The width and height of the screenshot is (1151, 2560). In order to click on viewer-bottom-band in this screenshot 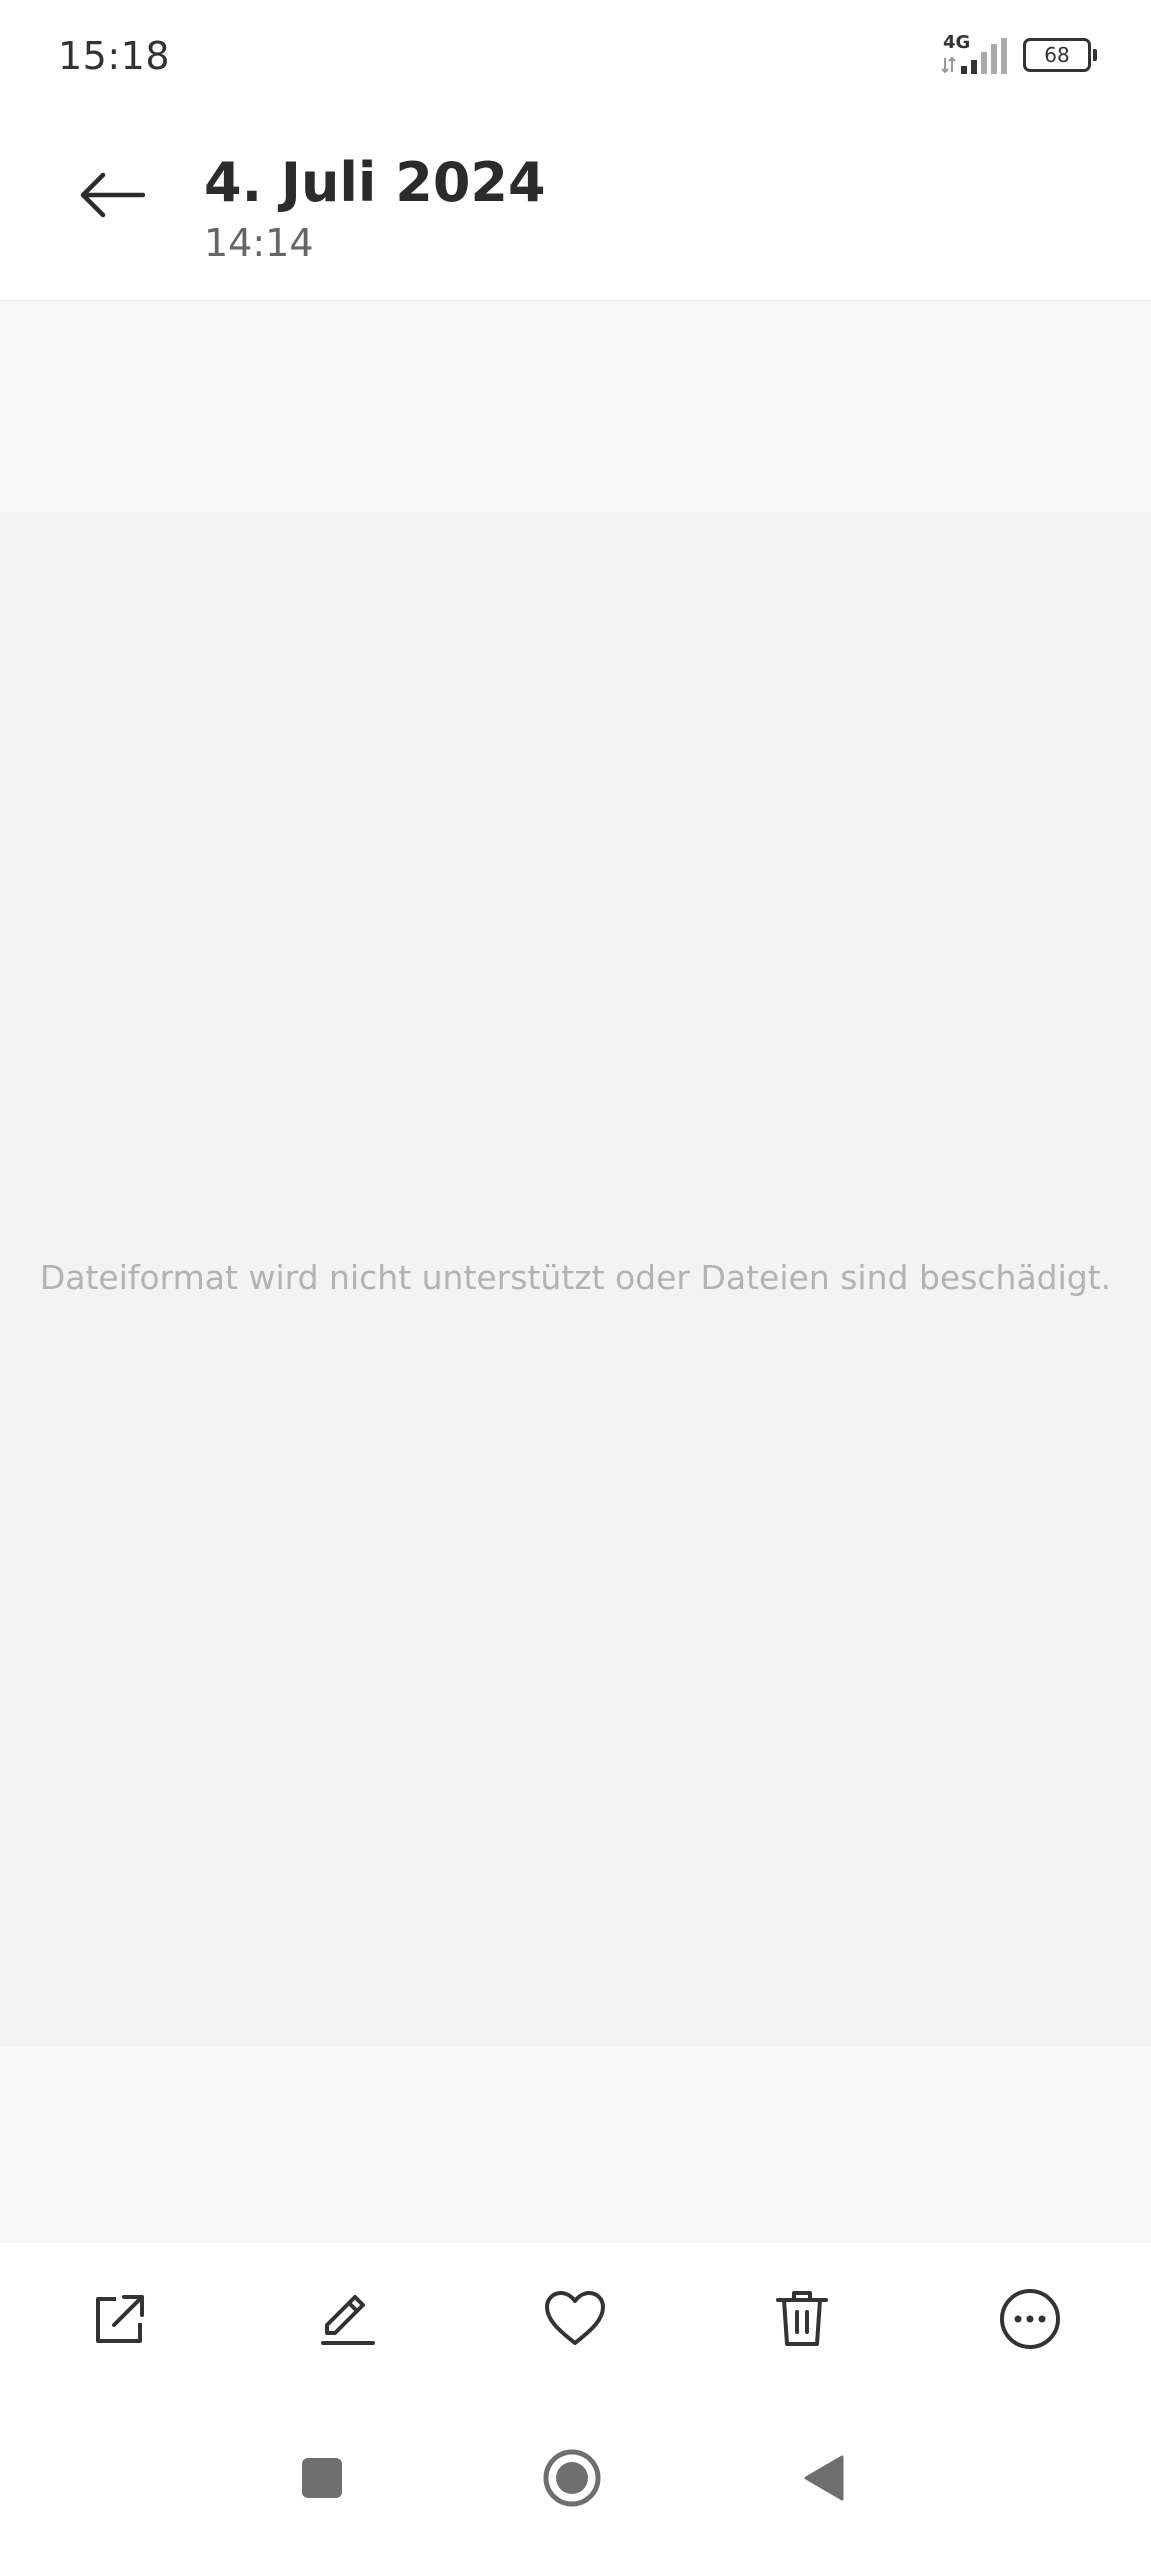, I will do `click(575, 2145)`.